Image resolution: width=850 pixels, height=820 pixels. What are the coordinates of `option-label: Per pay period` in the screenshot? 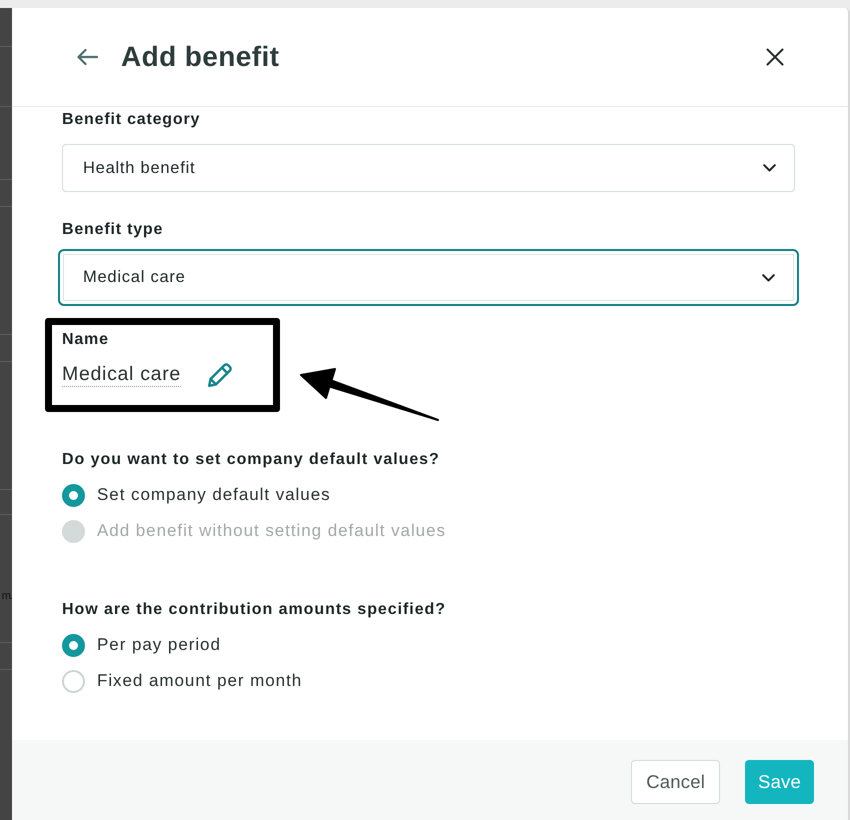 It's located at (159, 645).